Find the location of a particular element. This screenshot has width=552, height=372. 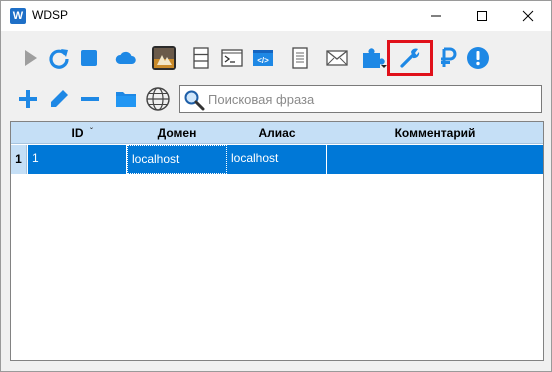

cell-domain: localhost is located at coordinates (177, 159).